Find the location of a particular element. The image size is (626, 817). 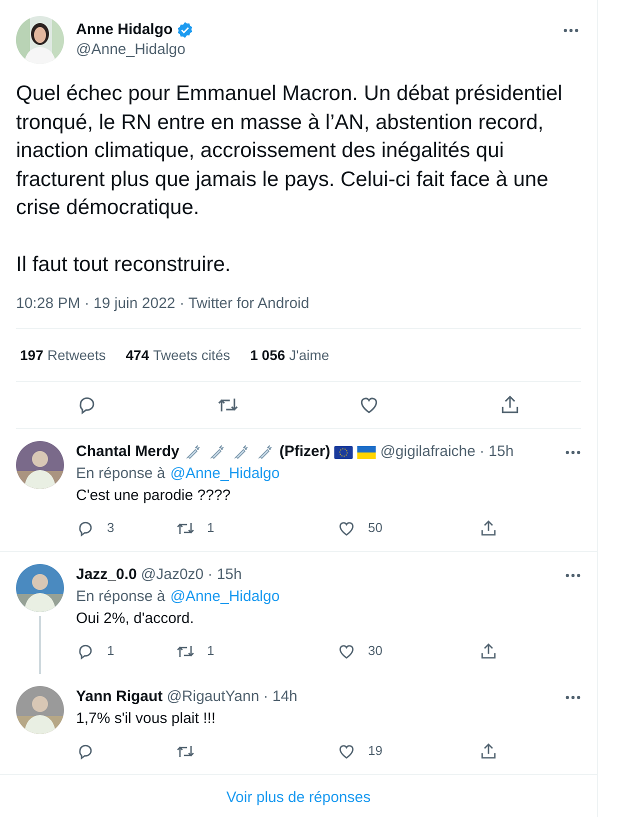

user-name: Yann Rigaut is located at coordinates (119, 697).